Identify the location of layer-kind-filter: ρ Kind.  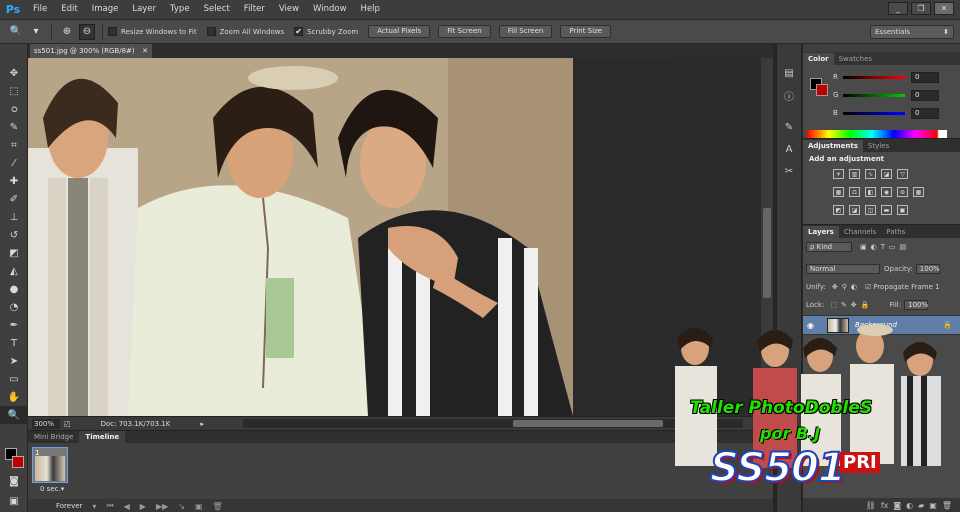
(829, 247).